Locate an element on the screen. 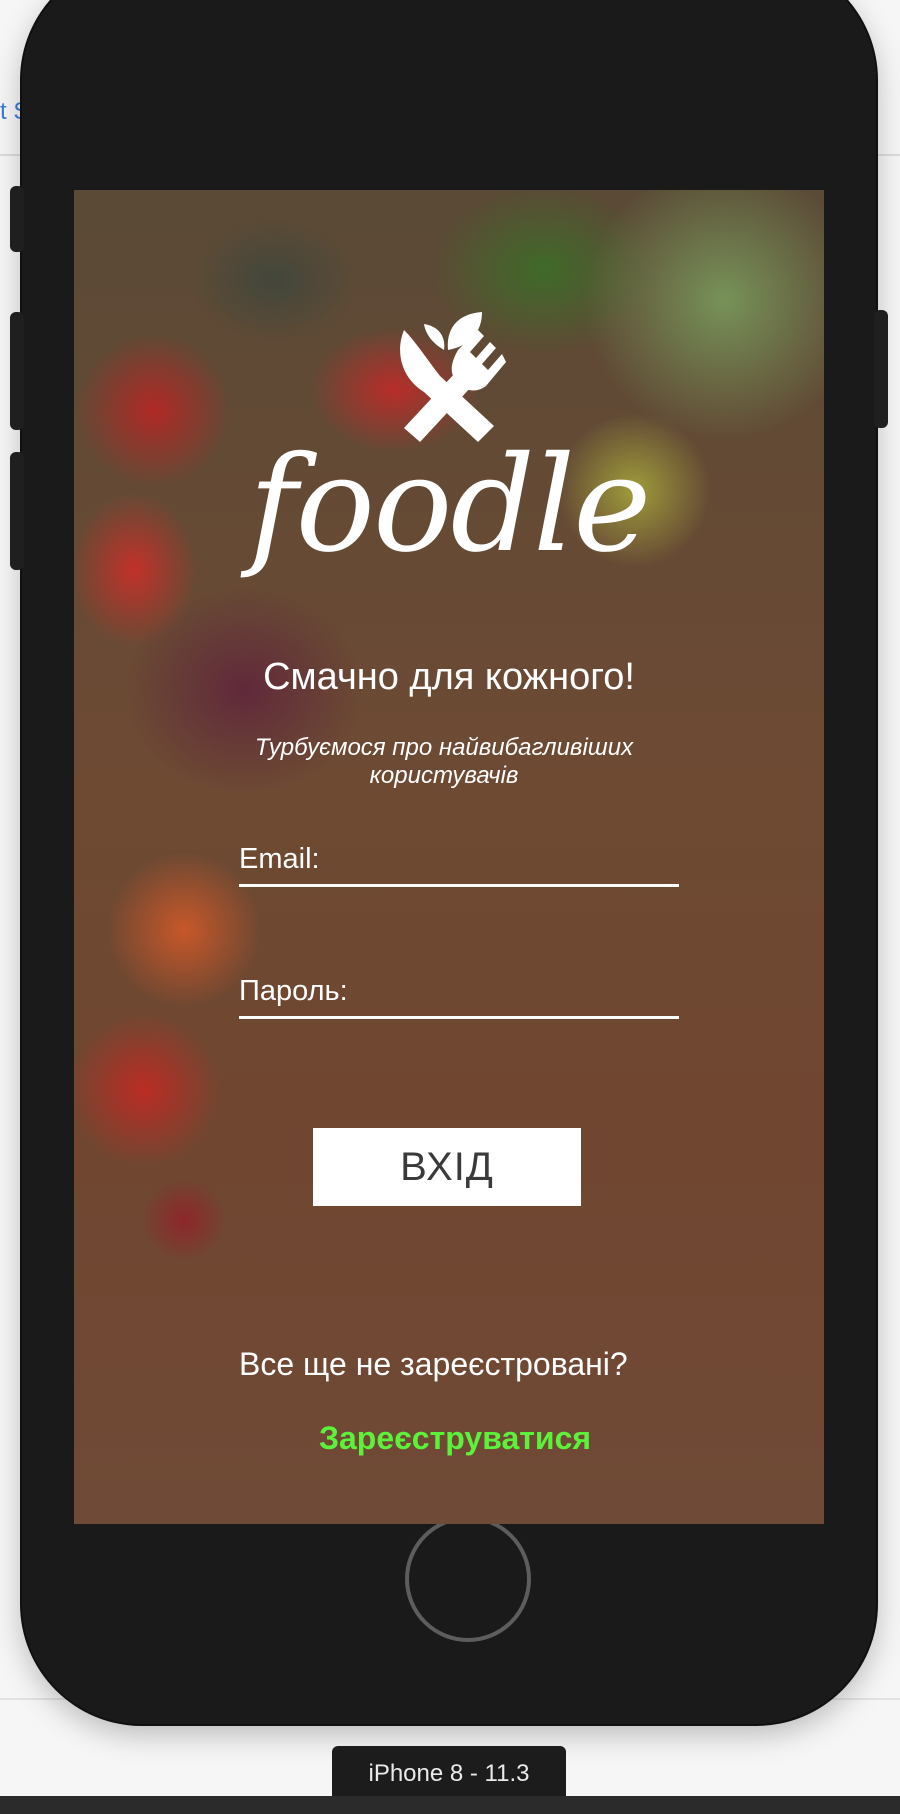  email-input is located at coordinates (461, 860).